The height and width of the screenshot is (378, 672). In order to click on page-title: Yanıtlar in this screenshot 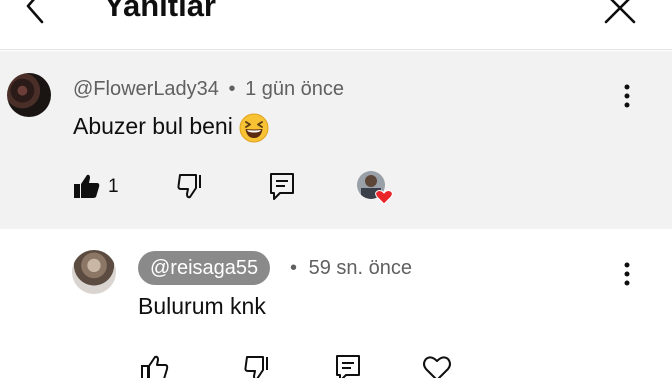, I will do `click(160, 11)`.